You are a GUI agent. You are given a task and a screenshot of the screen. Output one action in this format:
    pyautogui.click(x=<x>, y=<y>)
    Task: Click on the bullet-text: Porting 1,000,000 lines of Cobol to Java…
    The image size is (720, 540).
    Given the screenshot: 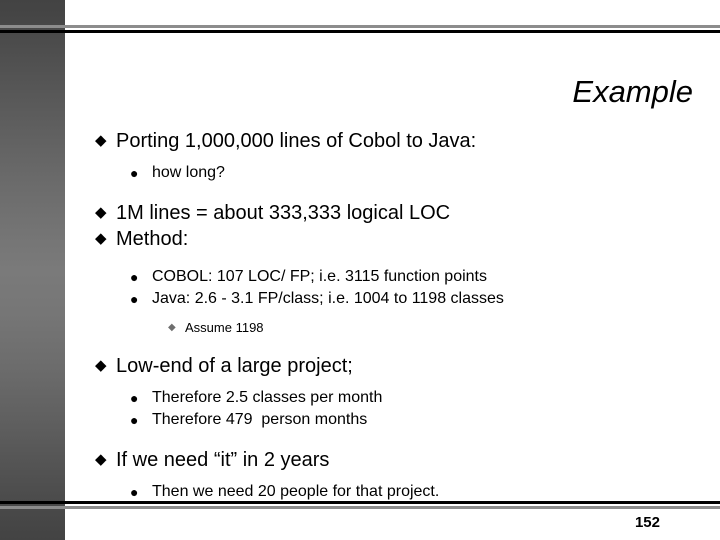 What is the action you would take?
    pyautogui.click(x=296, y=141)
    